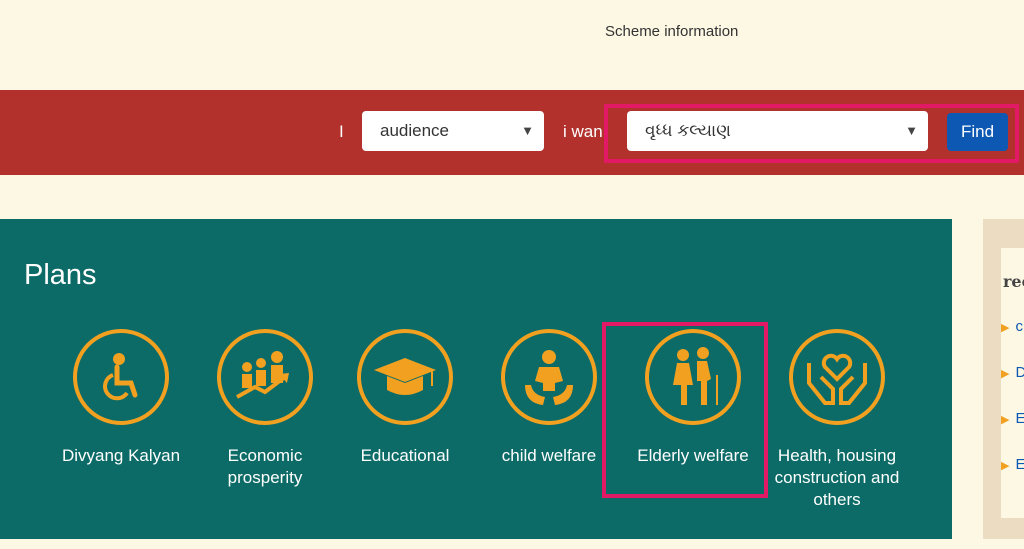 The image size is (1024, 549). What do you see at coordinates (549, 377) in the screenshot?
I see `child-hands-icon` at bounding box center [549, 377].